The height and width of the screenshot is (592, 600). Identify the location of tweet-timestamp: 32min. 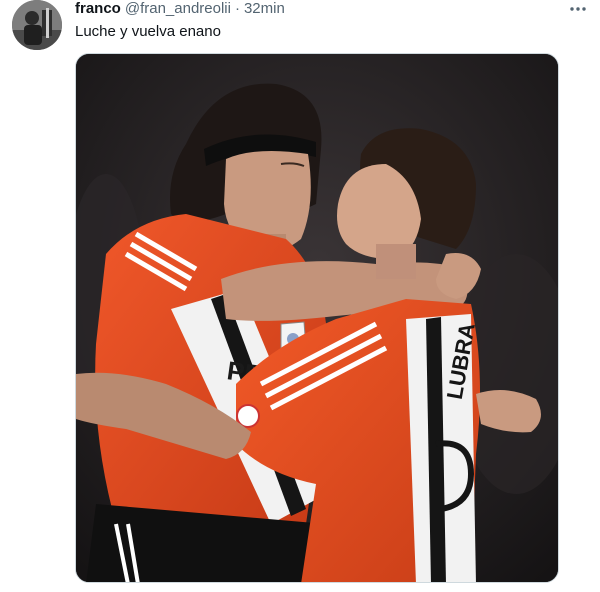
(264, 9).